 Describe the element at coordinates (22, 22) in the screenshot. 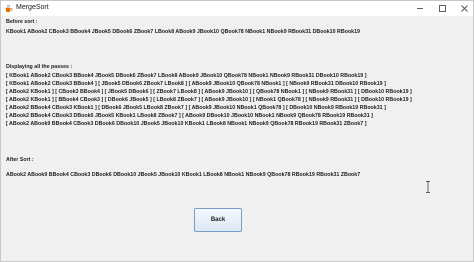

I see `before-sort-label: Before sort :` at that location.